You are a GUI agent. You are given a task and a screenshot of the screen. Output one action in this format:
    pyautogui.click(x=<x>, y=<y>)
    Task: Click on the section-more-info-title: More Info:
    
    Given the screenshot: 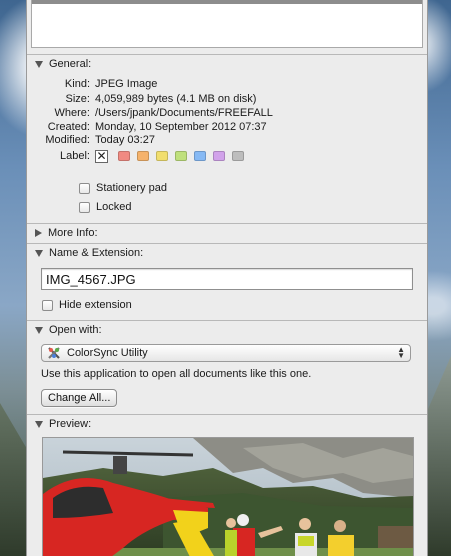 What is the action you would take?
    pyautogui.click(x=73, y=233)
    